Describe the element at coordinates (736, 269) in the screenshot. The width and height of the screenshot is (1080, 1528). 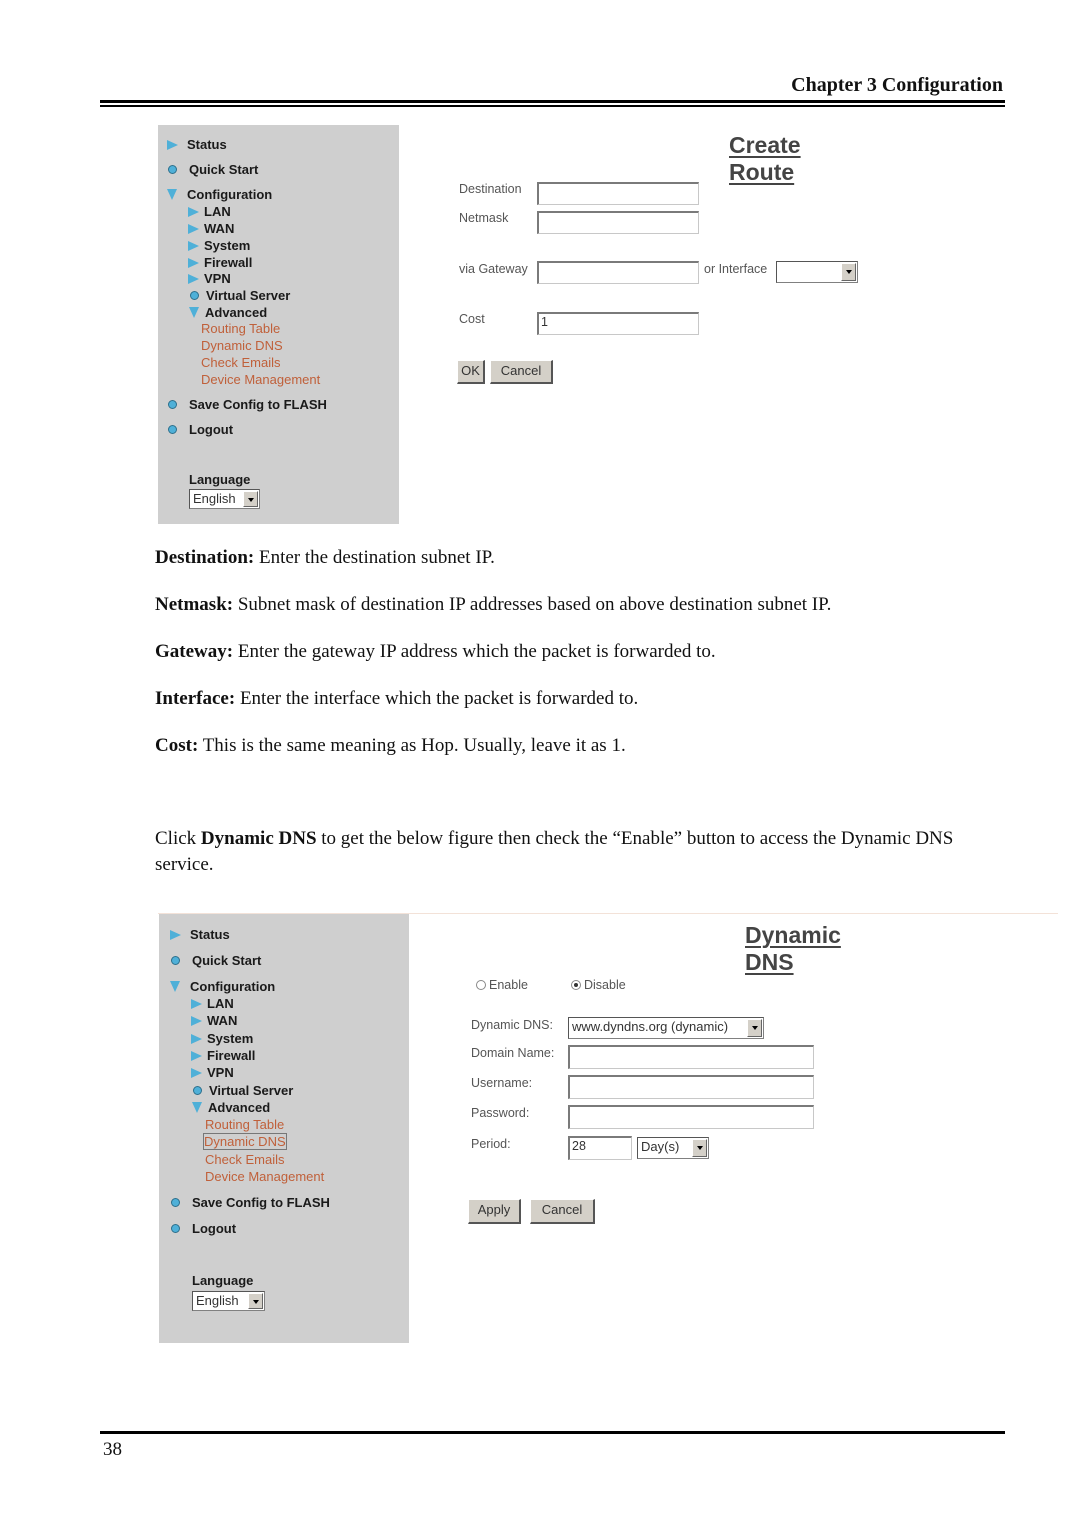
I see `interface-label: or Interface` at that location.